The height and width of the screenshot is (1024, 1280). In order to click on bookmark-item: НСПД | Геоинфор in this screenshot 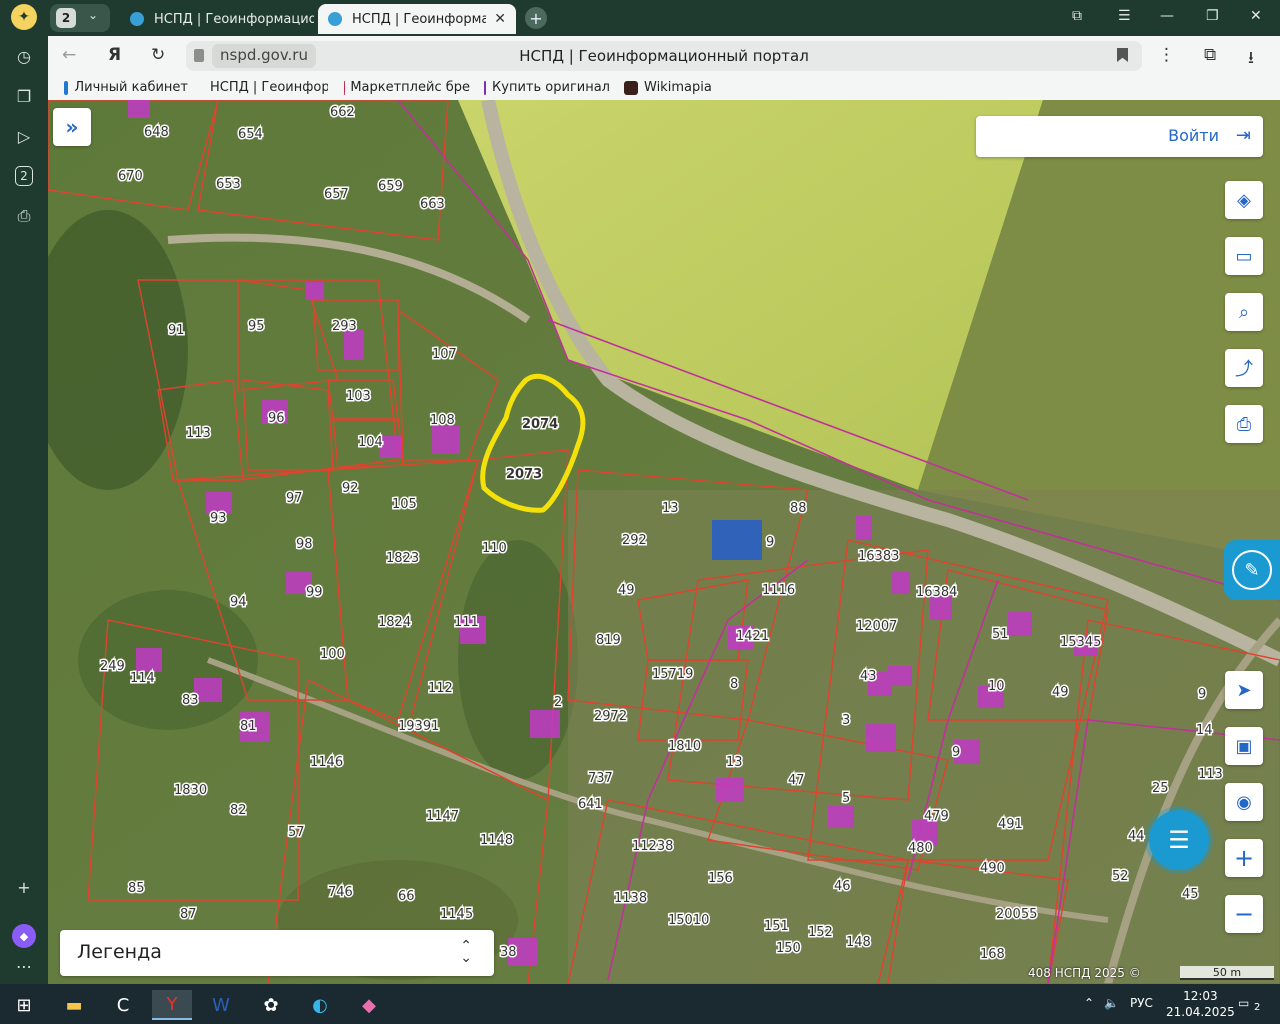, I will do `click(266, 87)`.